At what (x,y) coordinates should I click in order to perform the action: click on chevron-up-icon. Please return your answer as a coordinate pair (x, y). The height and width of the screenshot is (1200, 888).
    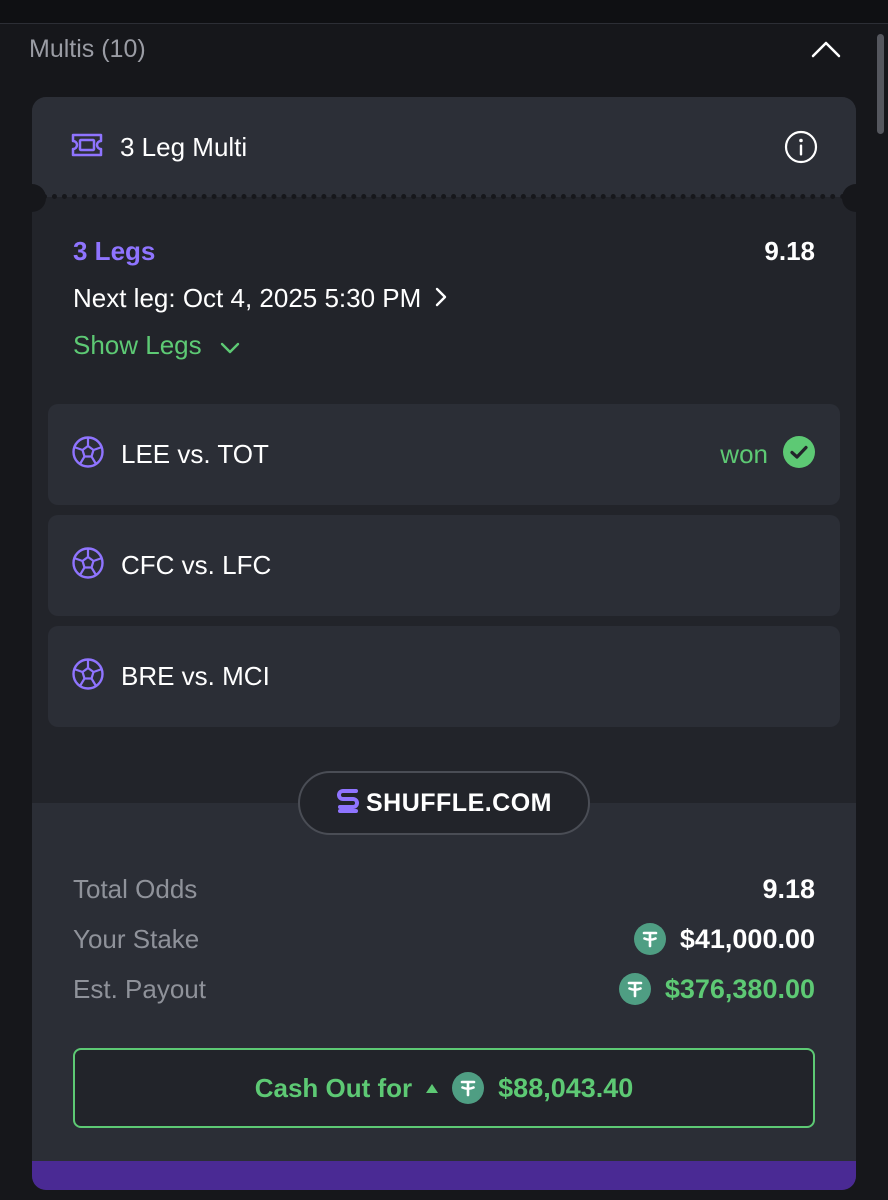
    Looking at the image, I should click on (826, 49).